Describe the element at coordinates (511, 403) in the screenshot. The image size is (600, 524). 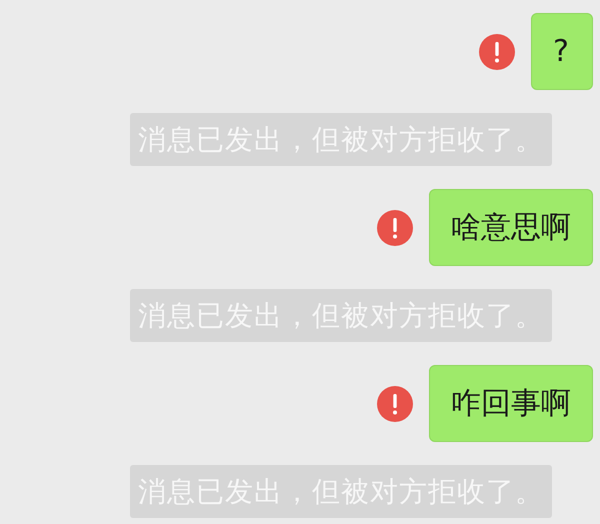
I see `message-bubble: 咋回事啊` at that location.